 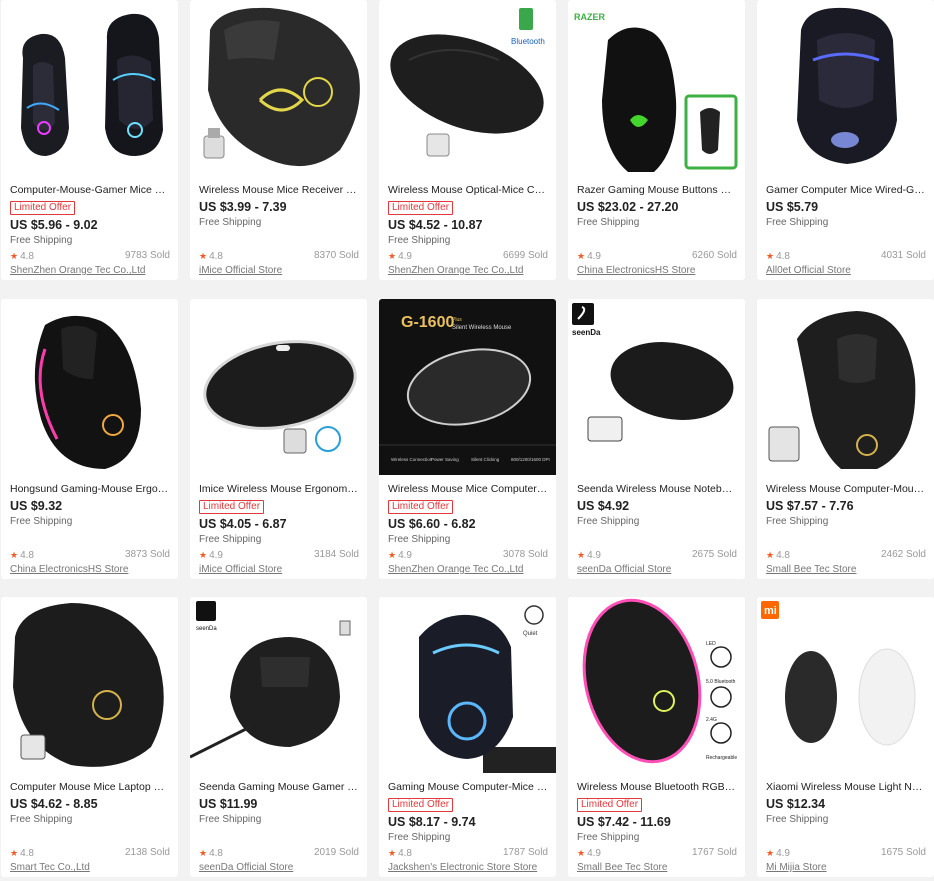 What do you see at coordinates (468, 787) in the screenshot?
I see `product-title: Gaming Mouse Computer-Mice Wired` at bounding box center [468, 787].